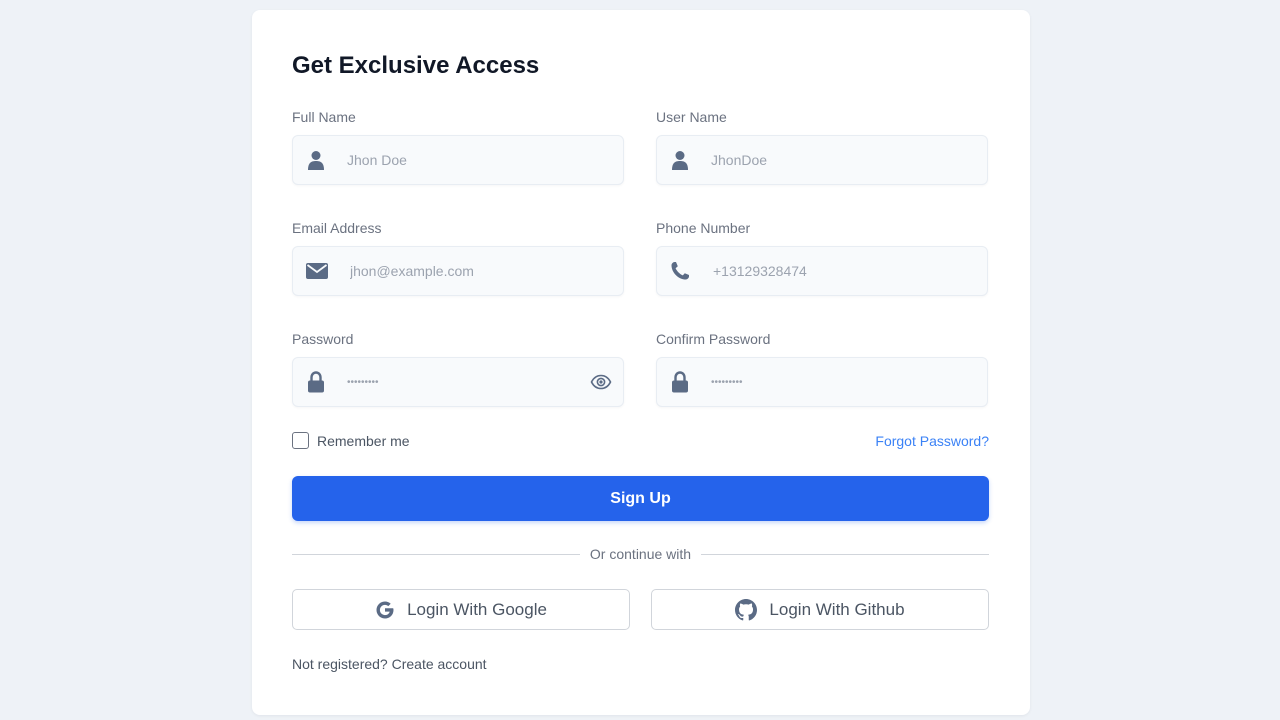 The height and width of the screenshot is (720, 1280). Describe the element at coordinates (640, 498) in the screenshot. I see `sign-up-button: Sign Up` at that location.